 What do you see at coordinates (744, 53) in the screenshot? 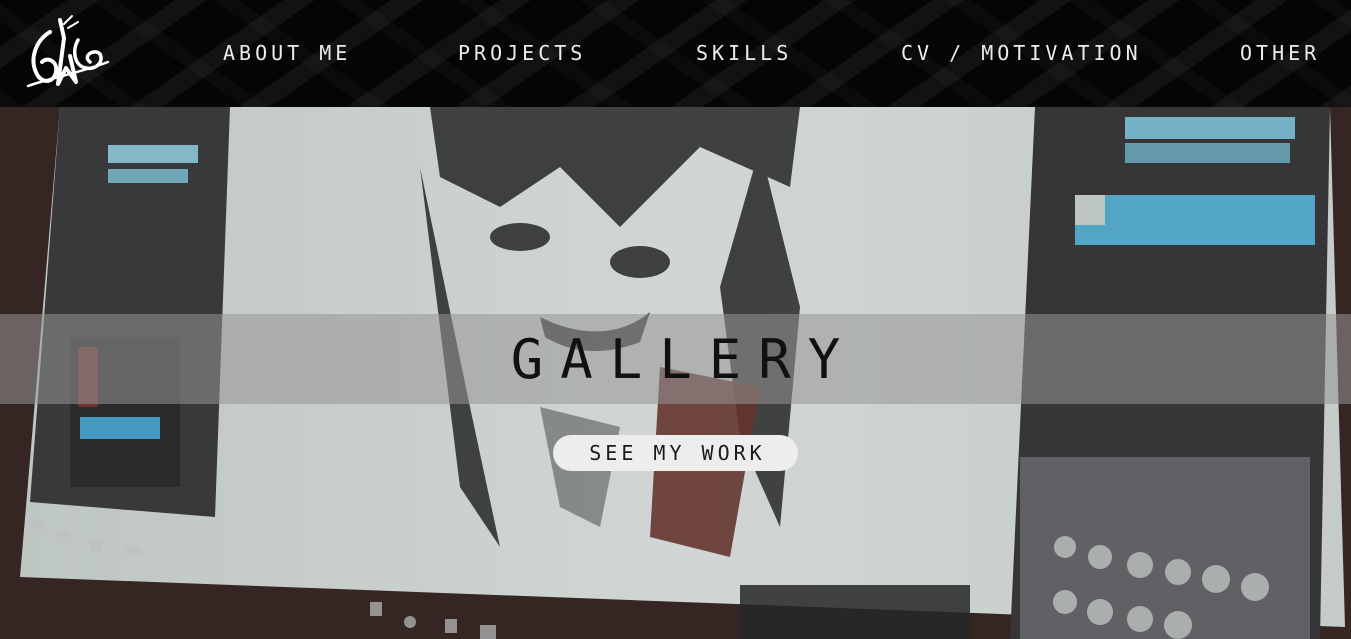
I see `nav-skills: SKILLS` at bounding box center [744, 53].